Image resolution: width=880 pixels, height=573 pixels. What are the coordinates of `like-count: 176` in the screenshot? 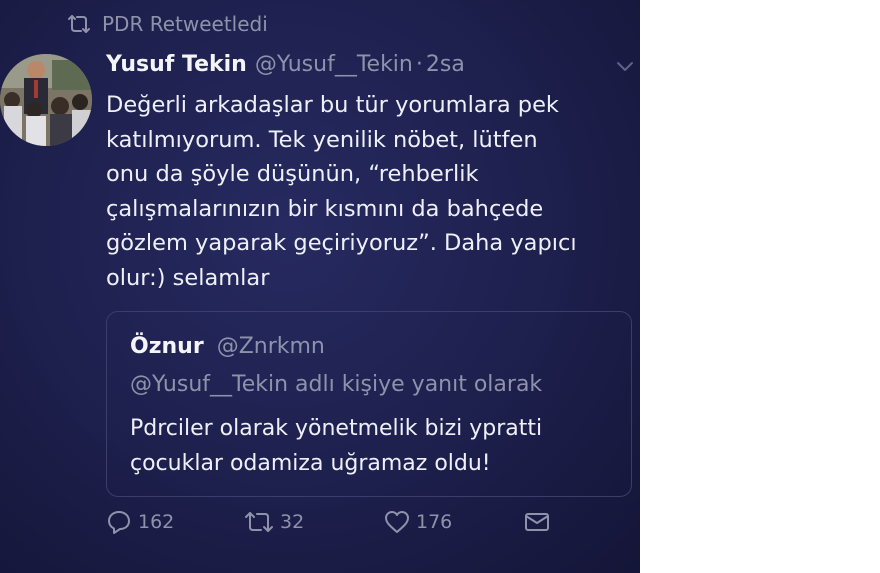 It's located at (434, 522).